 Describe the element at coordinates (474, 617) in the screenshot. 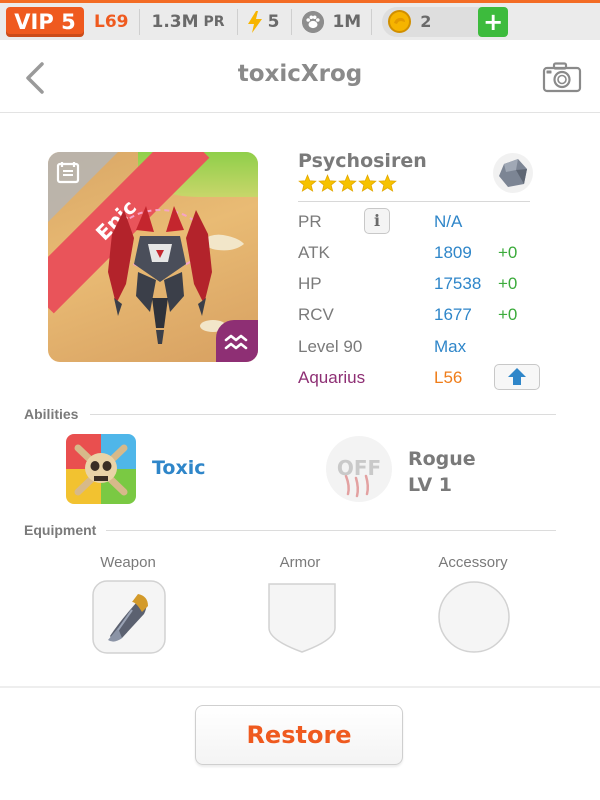

I see `ring-slot-icon` at that location.